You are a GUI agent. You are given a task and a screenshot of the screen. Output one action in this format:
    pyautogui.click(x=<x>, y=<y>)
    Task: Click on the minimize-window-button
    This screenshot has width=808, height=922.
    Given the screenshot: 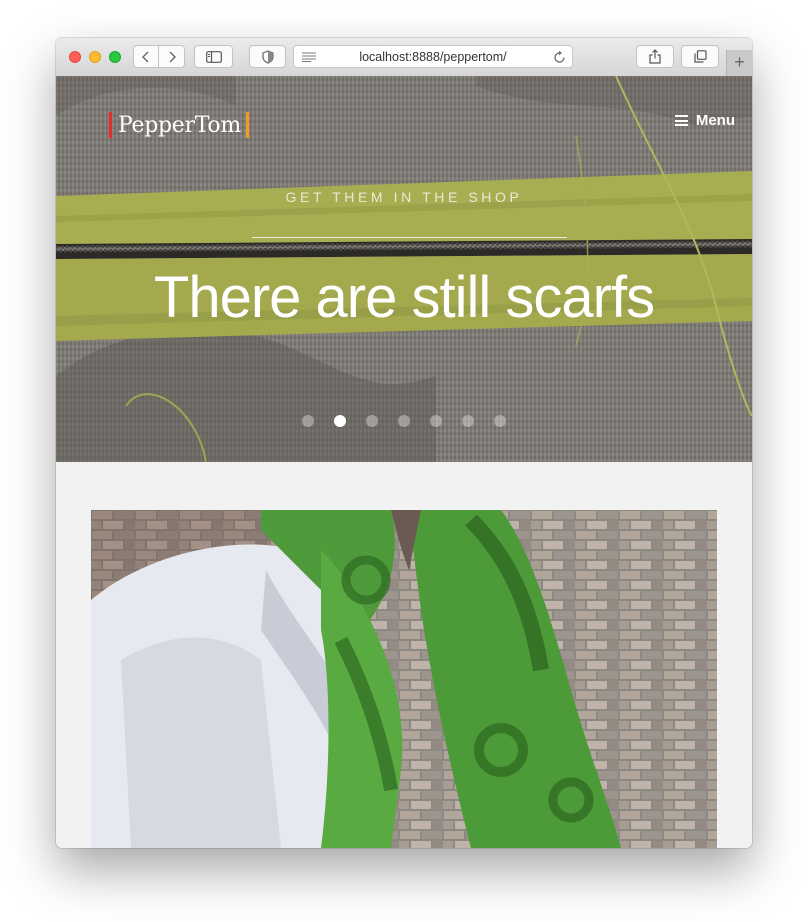 What is the action you would take?
    pyautogui.click(x=95, y=57)
    